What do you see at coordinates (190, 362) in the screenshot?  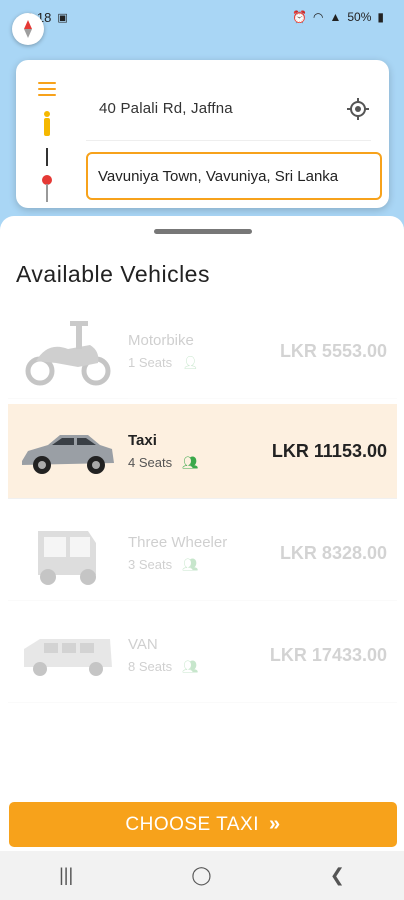 I see `person-icon: 👤︎` at bounding box center [190, 362].